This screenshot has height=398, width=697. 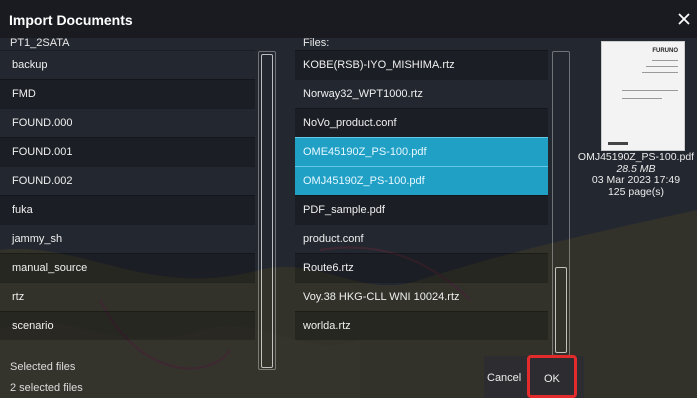 I want to click on current-folder-label: PT1_2SATA, so click(x=40, y=43).